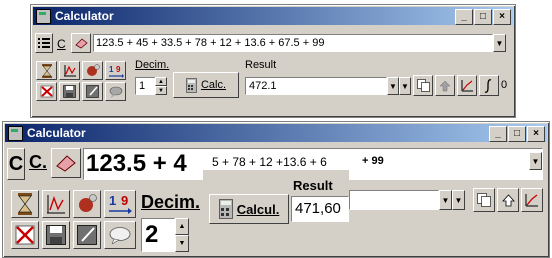 This screenshot has height=258, width=552. I want to click on expression-text-tail: + 99, so click(373, 161).